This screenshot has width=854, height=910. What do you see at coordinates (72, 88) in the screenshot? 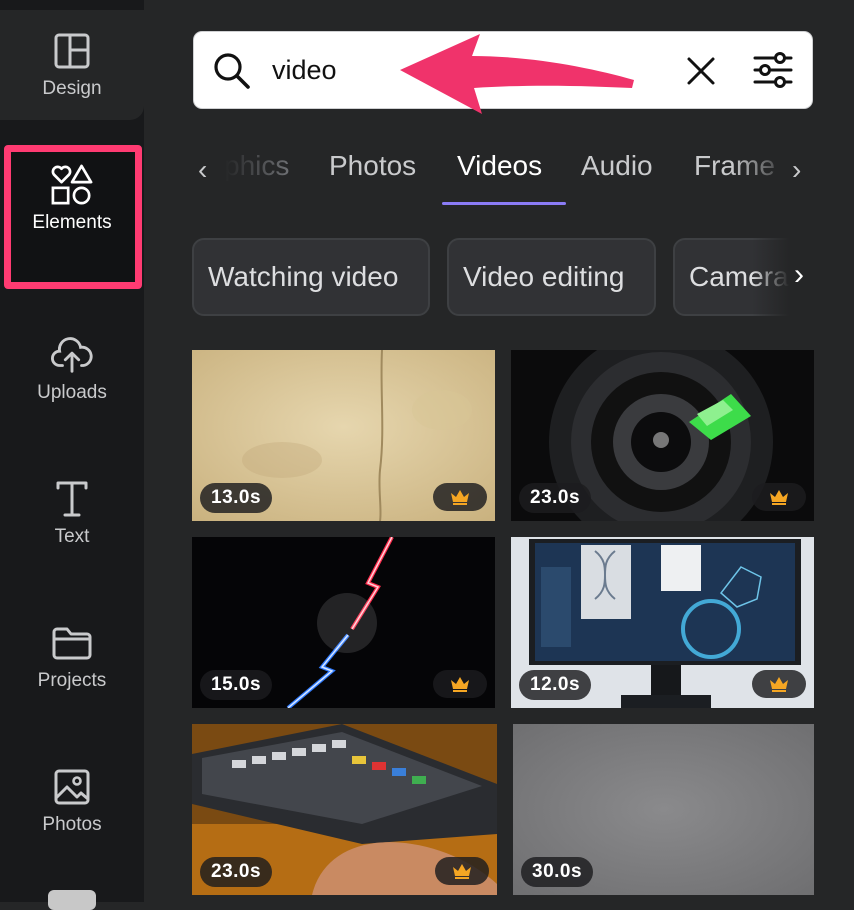
I see `sidebar-item-label: Design` at bounding box center [72, 88].